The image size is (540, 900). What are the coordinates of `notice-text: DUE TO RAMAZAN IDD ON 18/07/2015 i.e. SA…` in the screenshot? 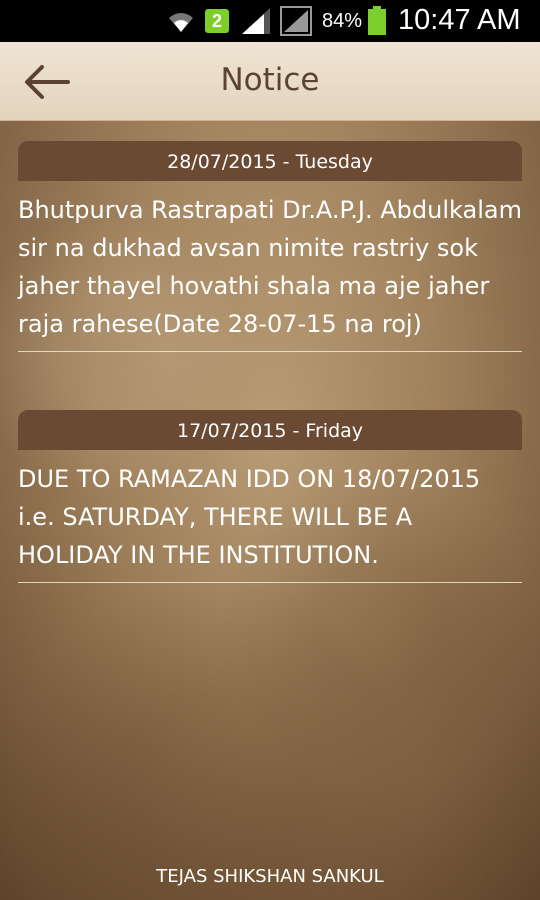 It's located at (249, 517).